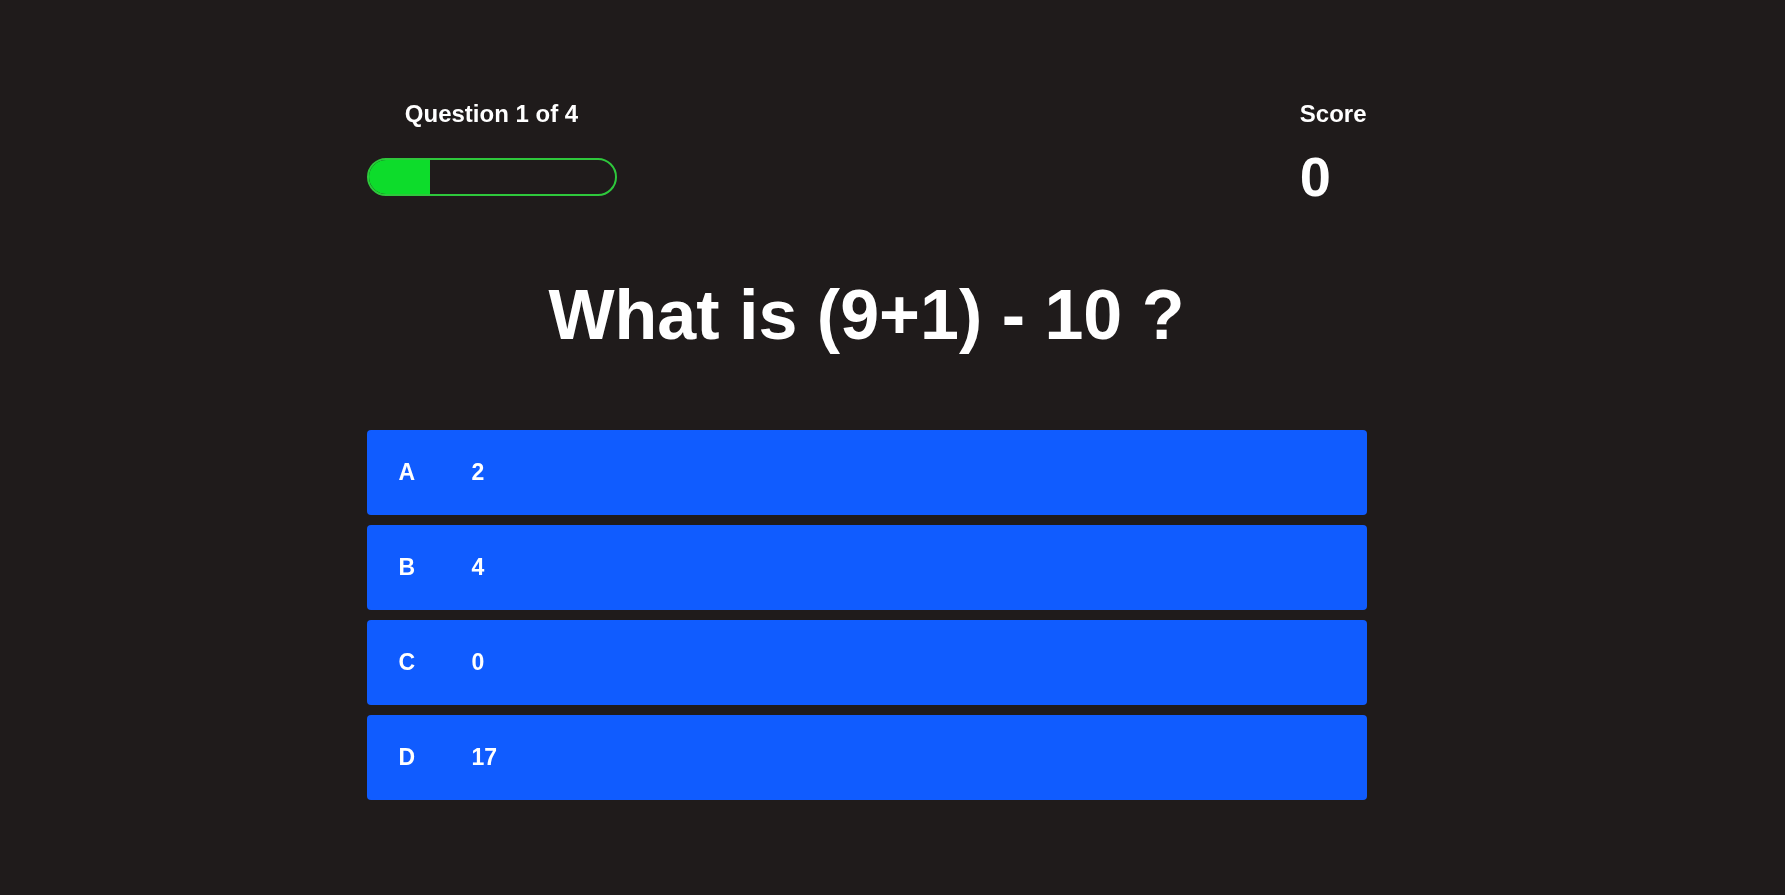 Image resolution: width=1785 pixels, height=895 pixels. What do you see at coordinates (866, 472) in the screenshot?
I see `answer-option: A 2` at bounding box center [866, 472].